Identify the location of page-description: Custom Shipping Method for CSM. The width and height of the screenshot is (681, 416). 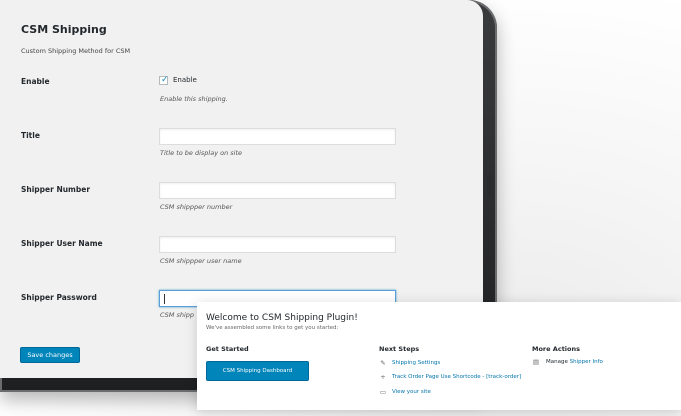
(76, 51).